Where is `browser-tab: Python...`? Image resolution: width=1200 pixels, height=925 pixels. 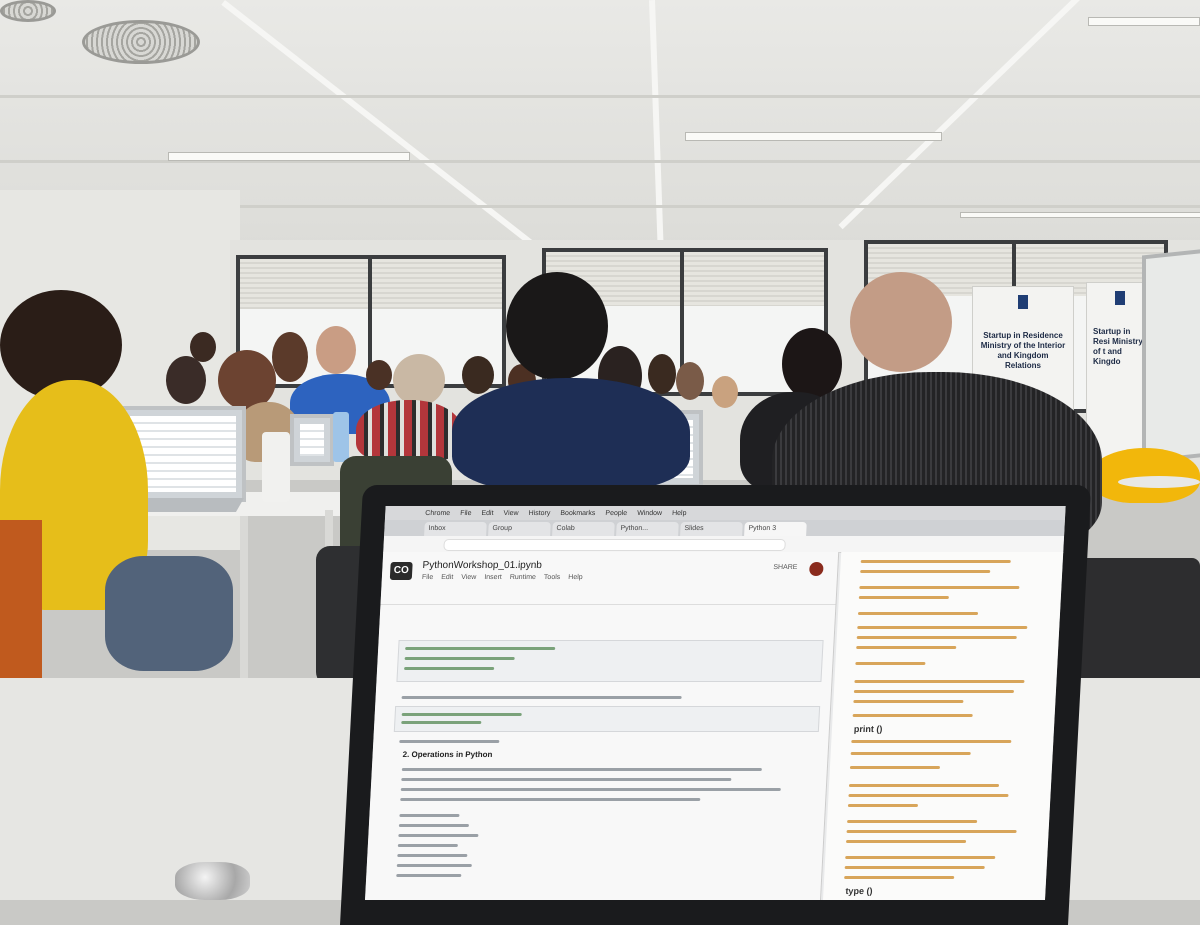 browser-tab: Python... is located at coordinates (647, 529).